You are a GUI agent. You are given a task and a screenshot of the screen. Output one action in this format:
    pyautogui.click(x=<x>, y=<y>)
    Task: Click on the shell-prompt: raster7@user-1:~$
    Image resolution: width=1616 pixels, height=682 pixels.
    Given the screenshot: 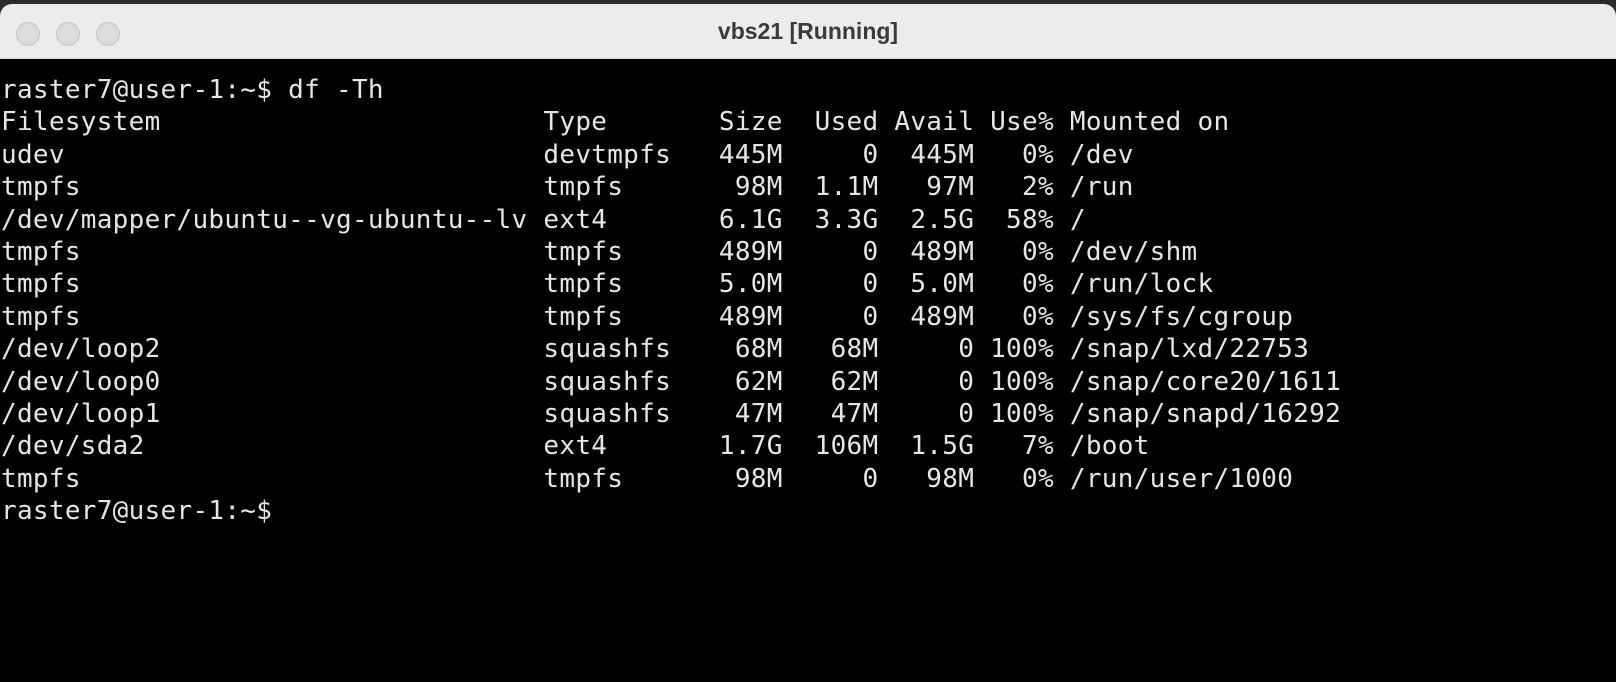 What is the action you would take?
    pyautogui.click(x=145, y=511)
    